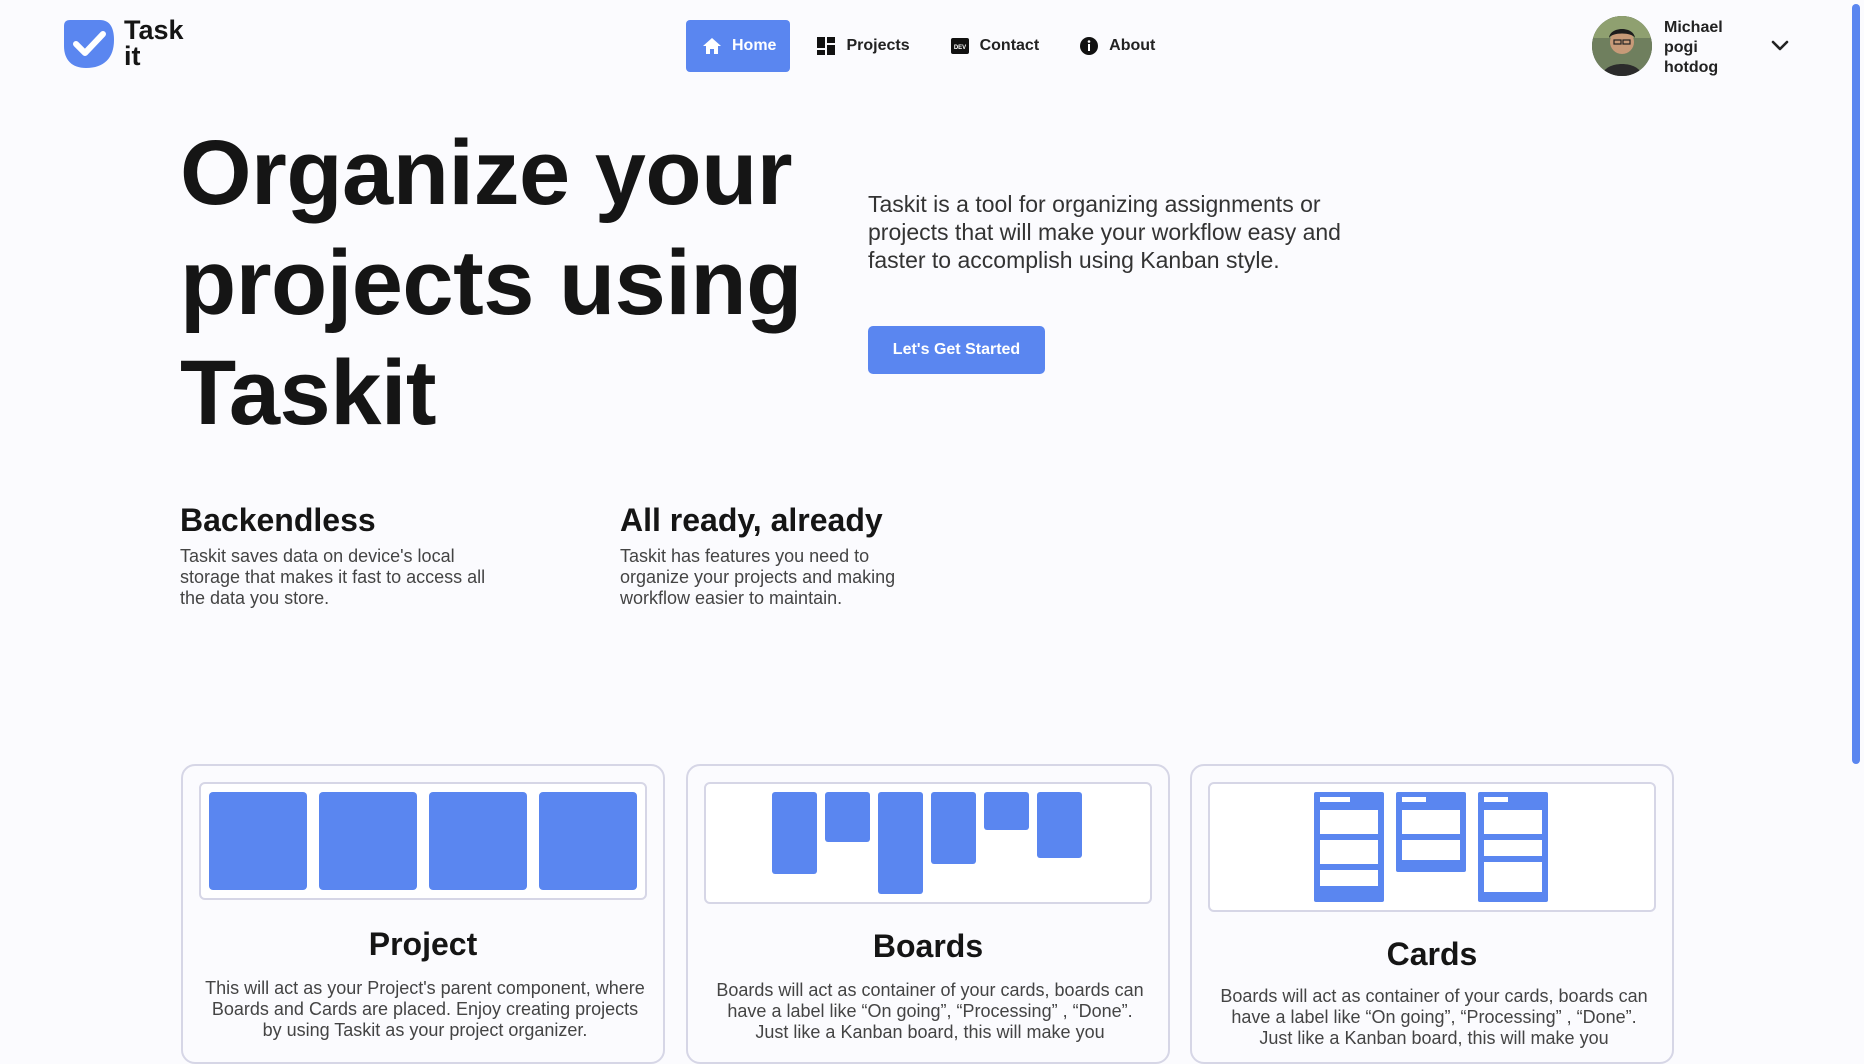 Image resolution: width=1864 pixels, height=1064 pixels. What do you see at coordinates (956, 350) in the screenshot?
I see `get-started-button: Let's Get Started` at bounding box center [956, 350].